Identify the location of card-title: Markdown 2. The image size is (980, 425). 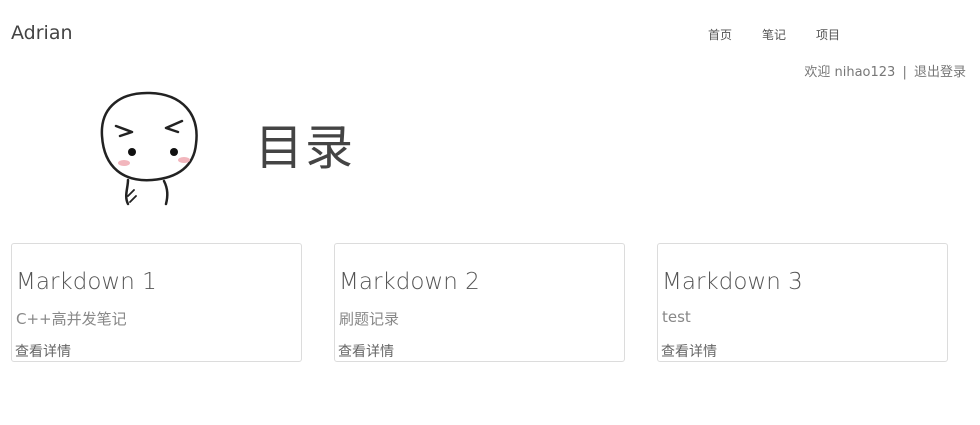
(409, 282).